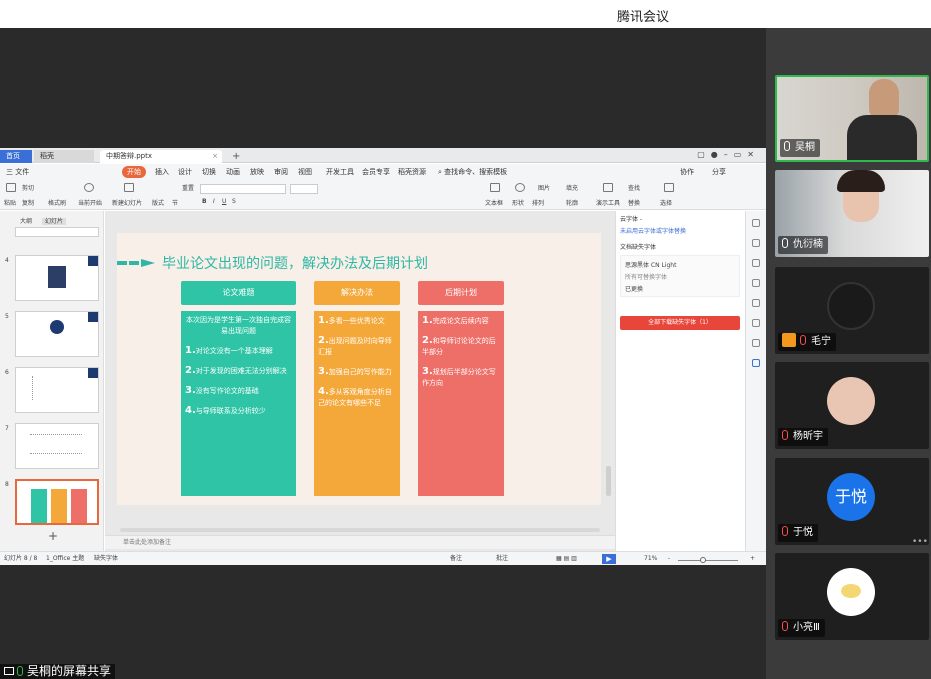 This screenshot has height=679, width=931. I want to click on fill-button: 填充, so click(572, 187).